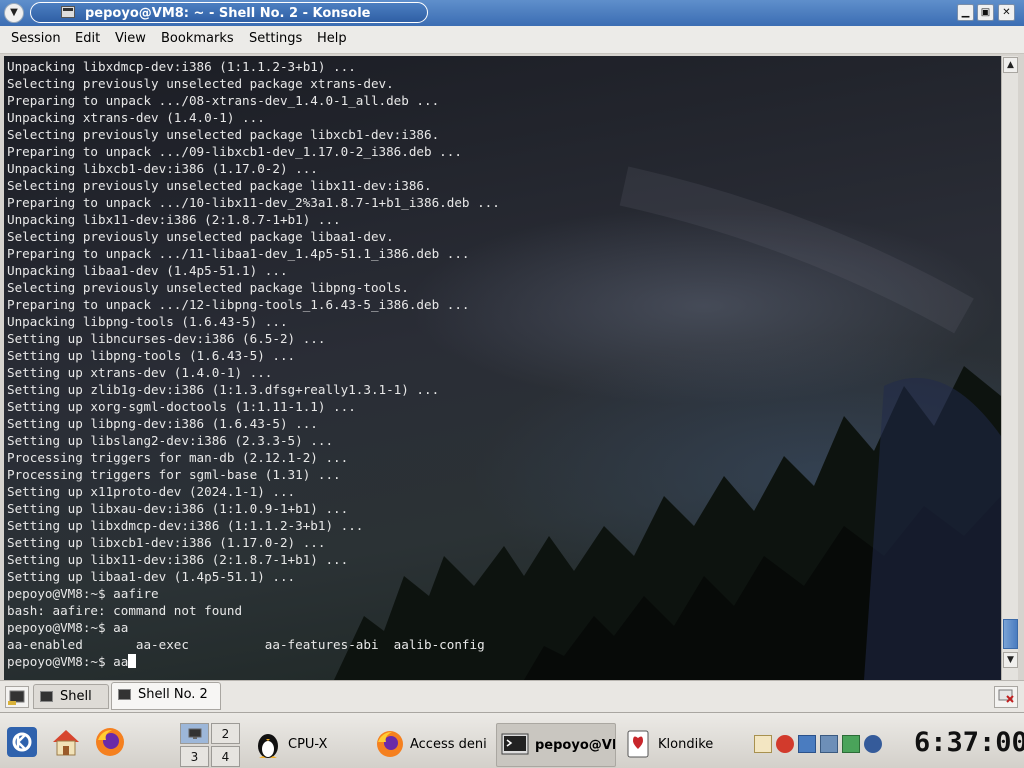 Image resolution: width=1024 pixels, height=768 pixels. Describe the element at coordinates (68, 627) in the screenshot. I see `terminal-line: pepoyo@VM8:~$ aa` at that location.